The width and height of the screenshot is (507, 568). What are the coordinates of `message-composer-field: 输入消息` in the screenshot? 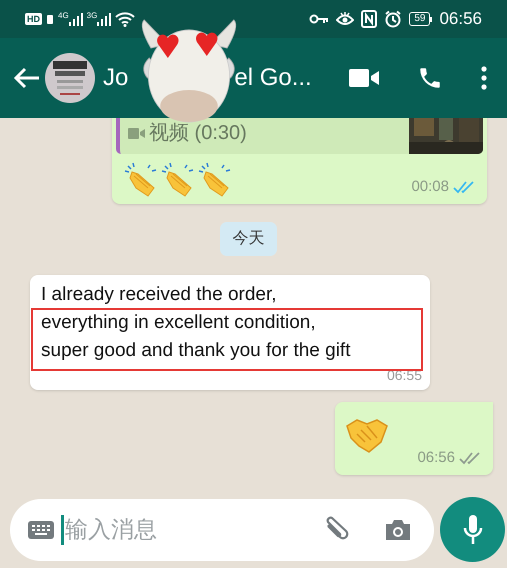 It's located at (222, 529).